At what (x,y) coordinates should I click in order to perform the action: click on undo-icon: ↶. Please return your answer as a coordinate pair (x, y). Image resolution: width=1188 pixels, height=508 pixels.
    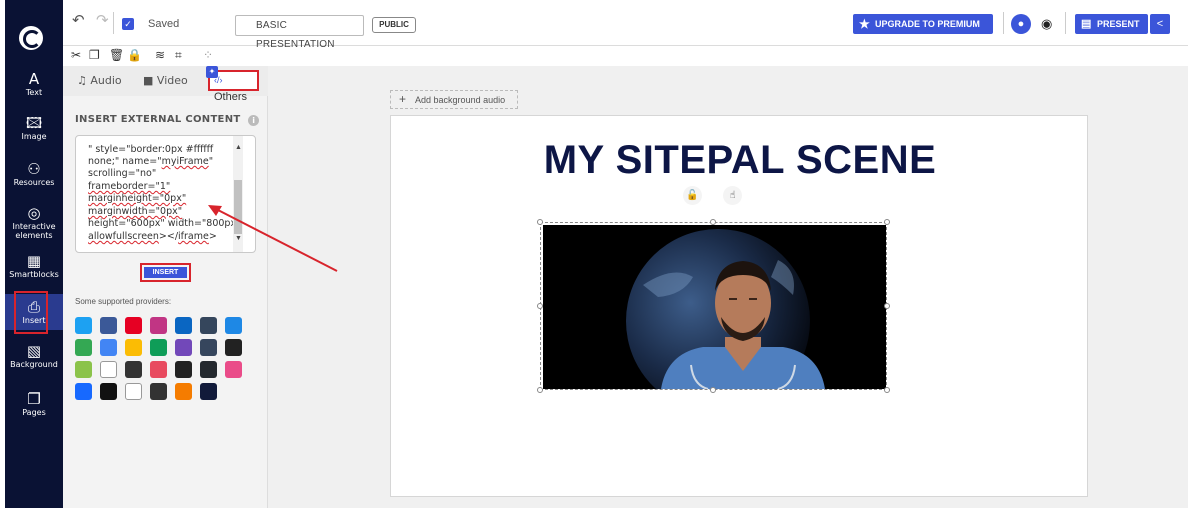
    Looking at the image, I should click on (78, 20).